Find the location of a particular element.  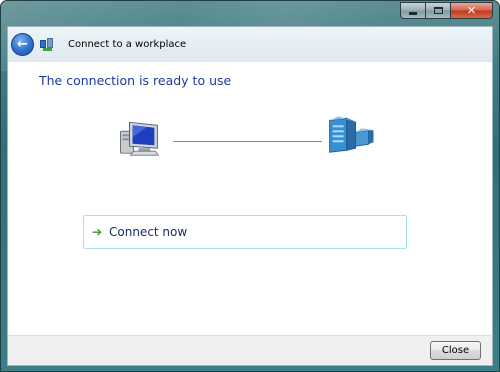

maximize-button is located at coordinates (437, 10).